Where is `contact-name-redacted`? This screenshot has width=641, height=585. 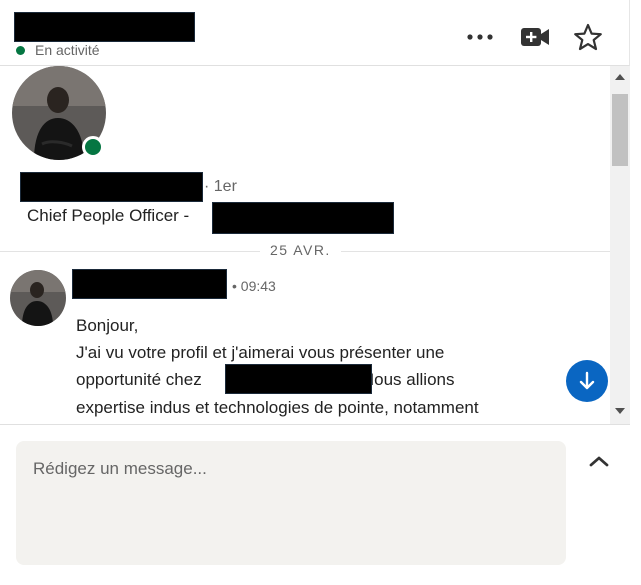
contact-name-redacted is located at coordinates (104, 27).